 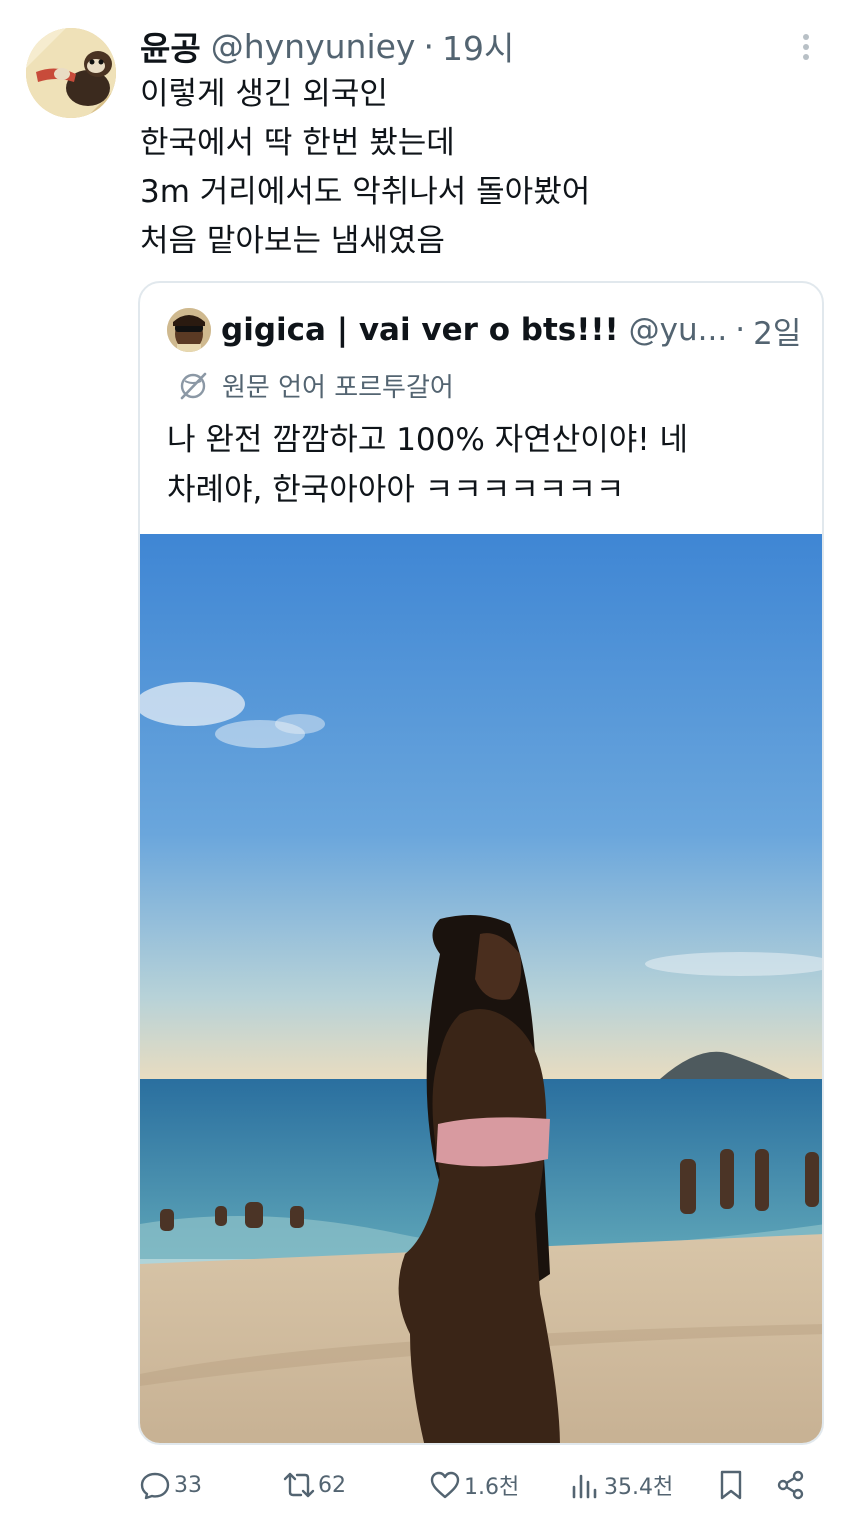 I want to click on tweet-action-bar: 33 62 1.6천 35.4천, so click(x=478, y=1485).